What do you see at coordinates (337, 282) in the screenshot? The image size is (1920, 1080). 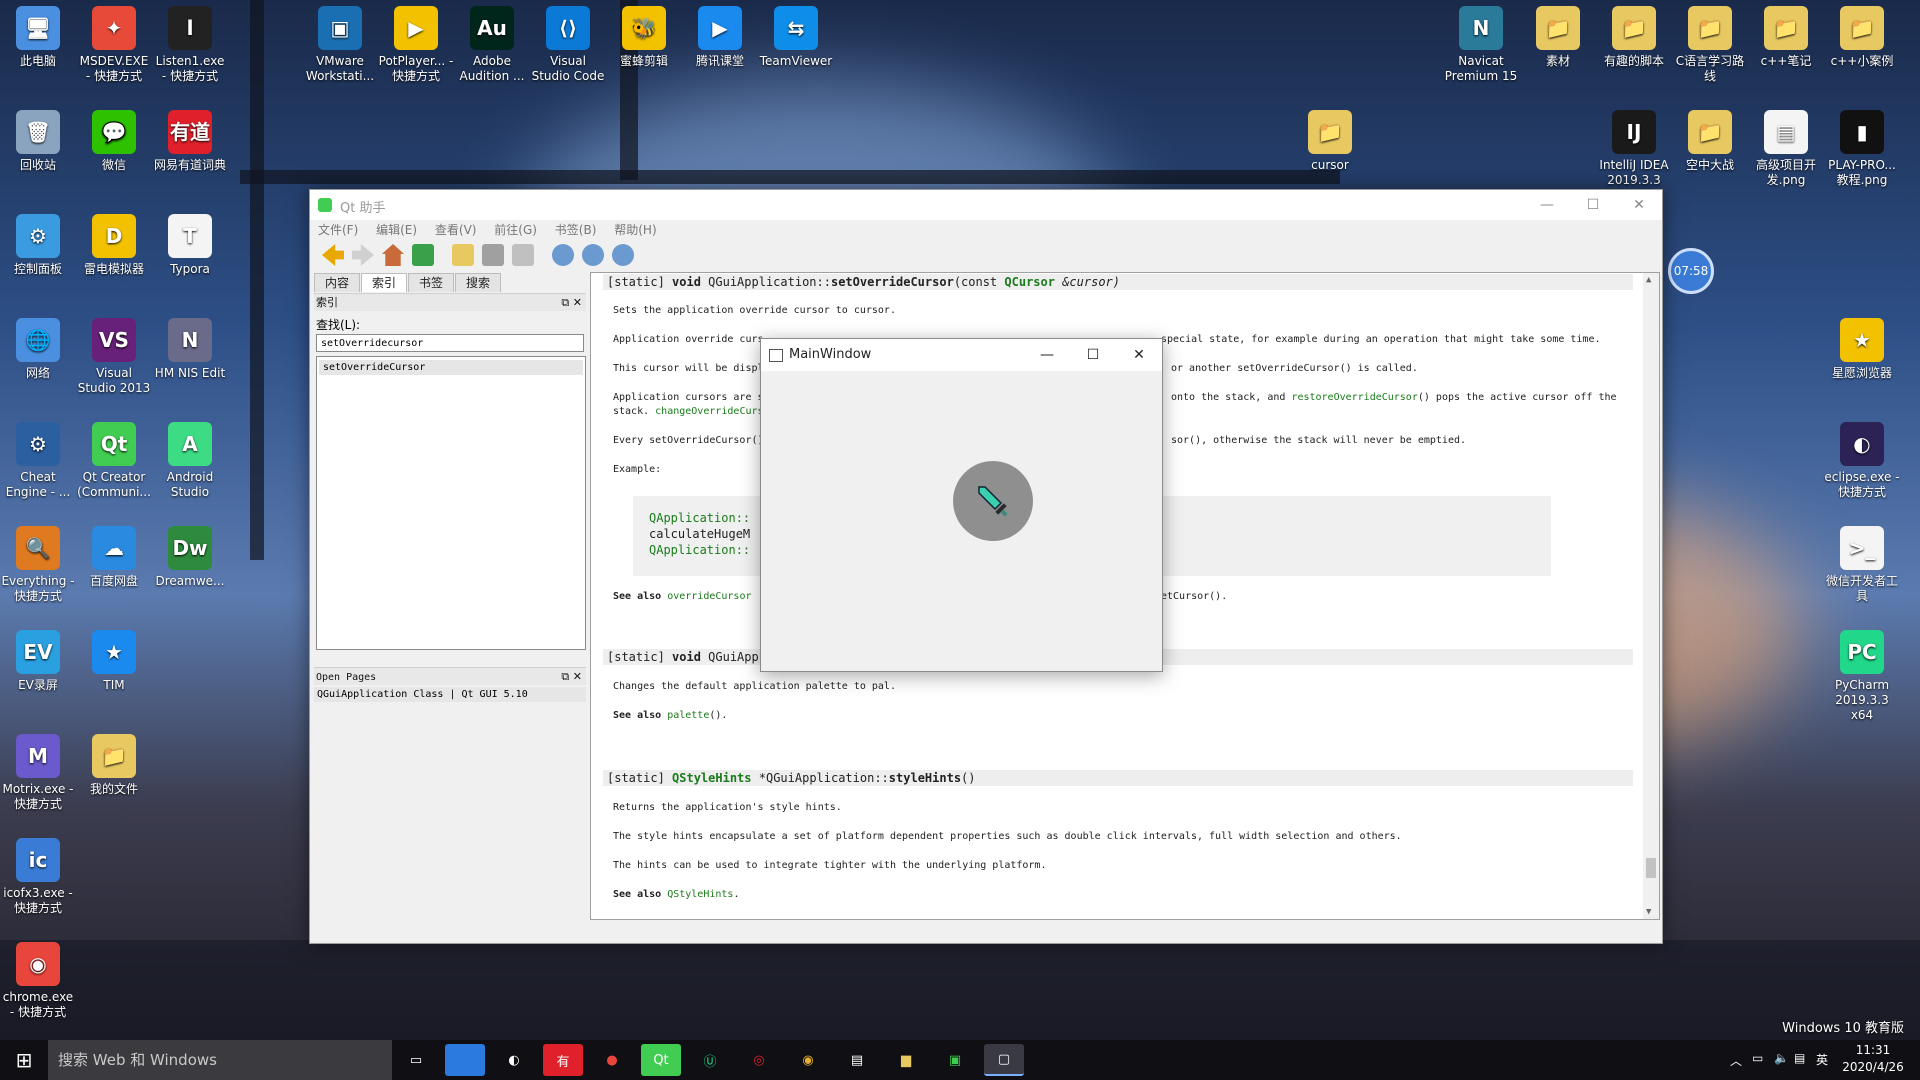 I see `tab-contents: 内容` at bounding box center [337, 282].